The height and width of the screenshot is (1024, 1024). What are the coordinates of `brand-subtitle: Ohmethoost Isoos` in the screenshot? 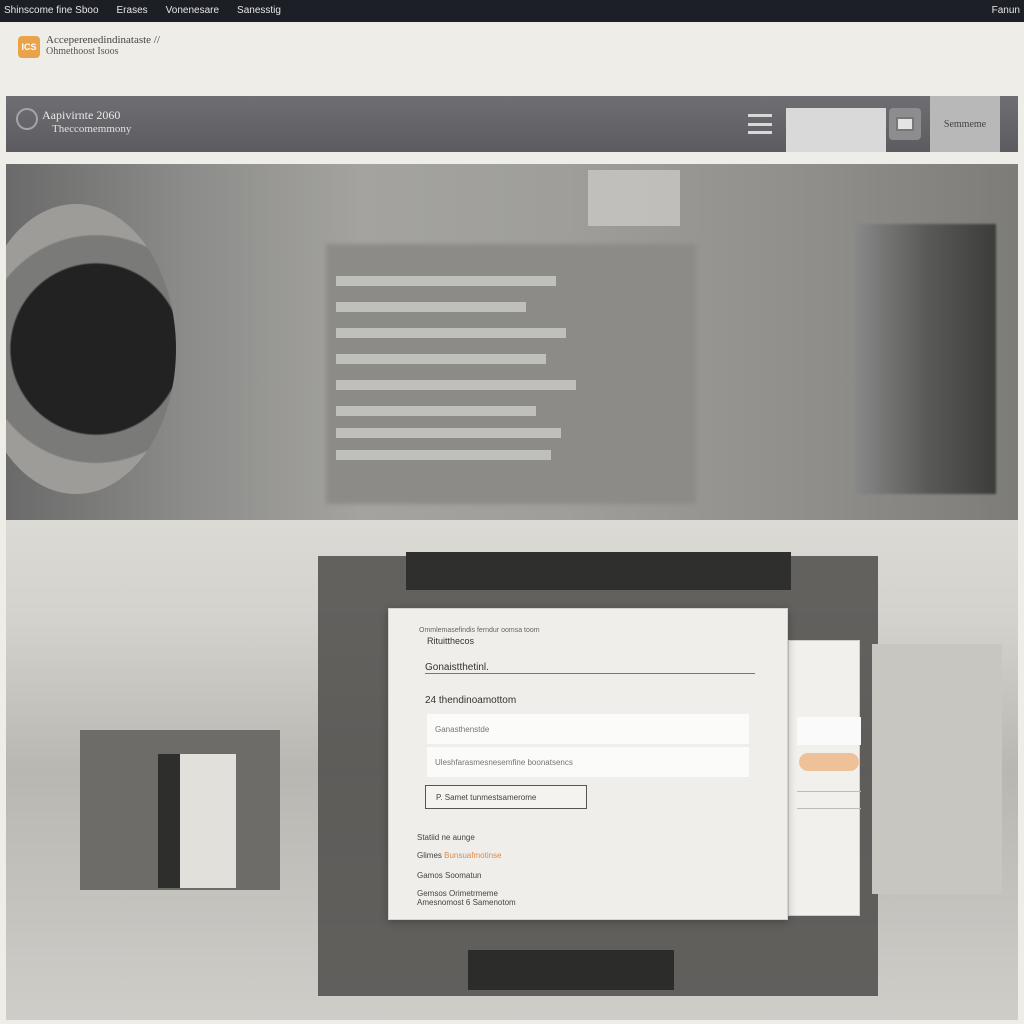 It's located at (82, 51).